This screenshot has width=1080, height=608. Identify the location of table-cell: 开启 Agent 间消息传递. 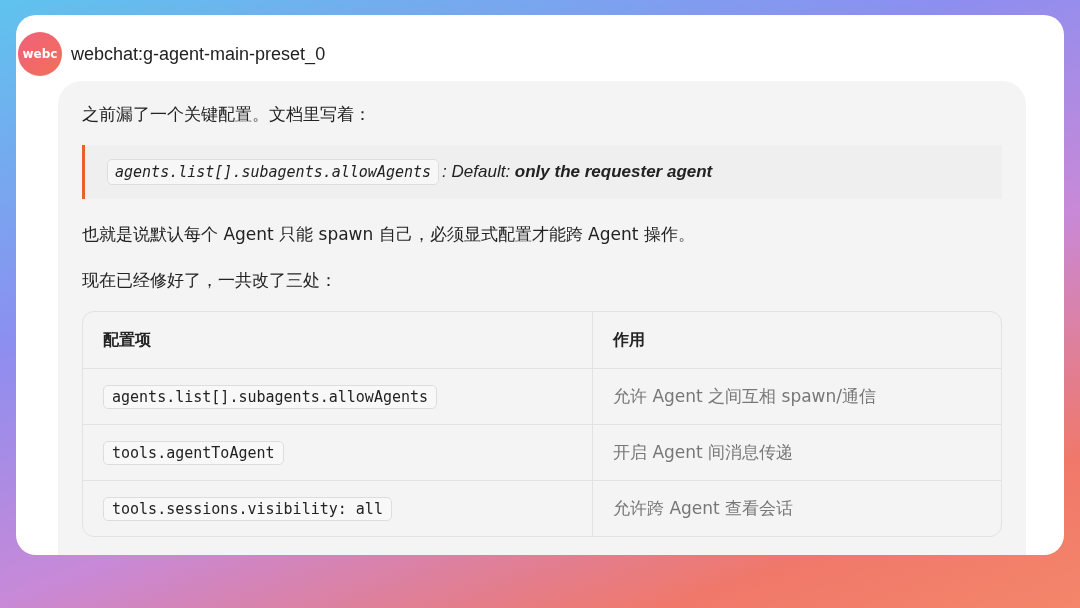
(703, 452).